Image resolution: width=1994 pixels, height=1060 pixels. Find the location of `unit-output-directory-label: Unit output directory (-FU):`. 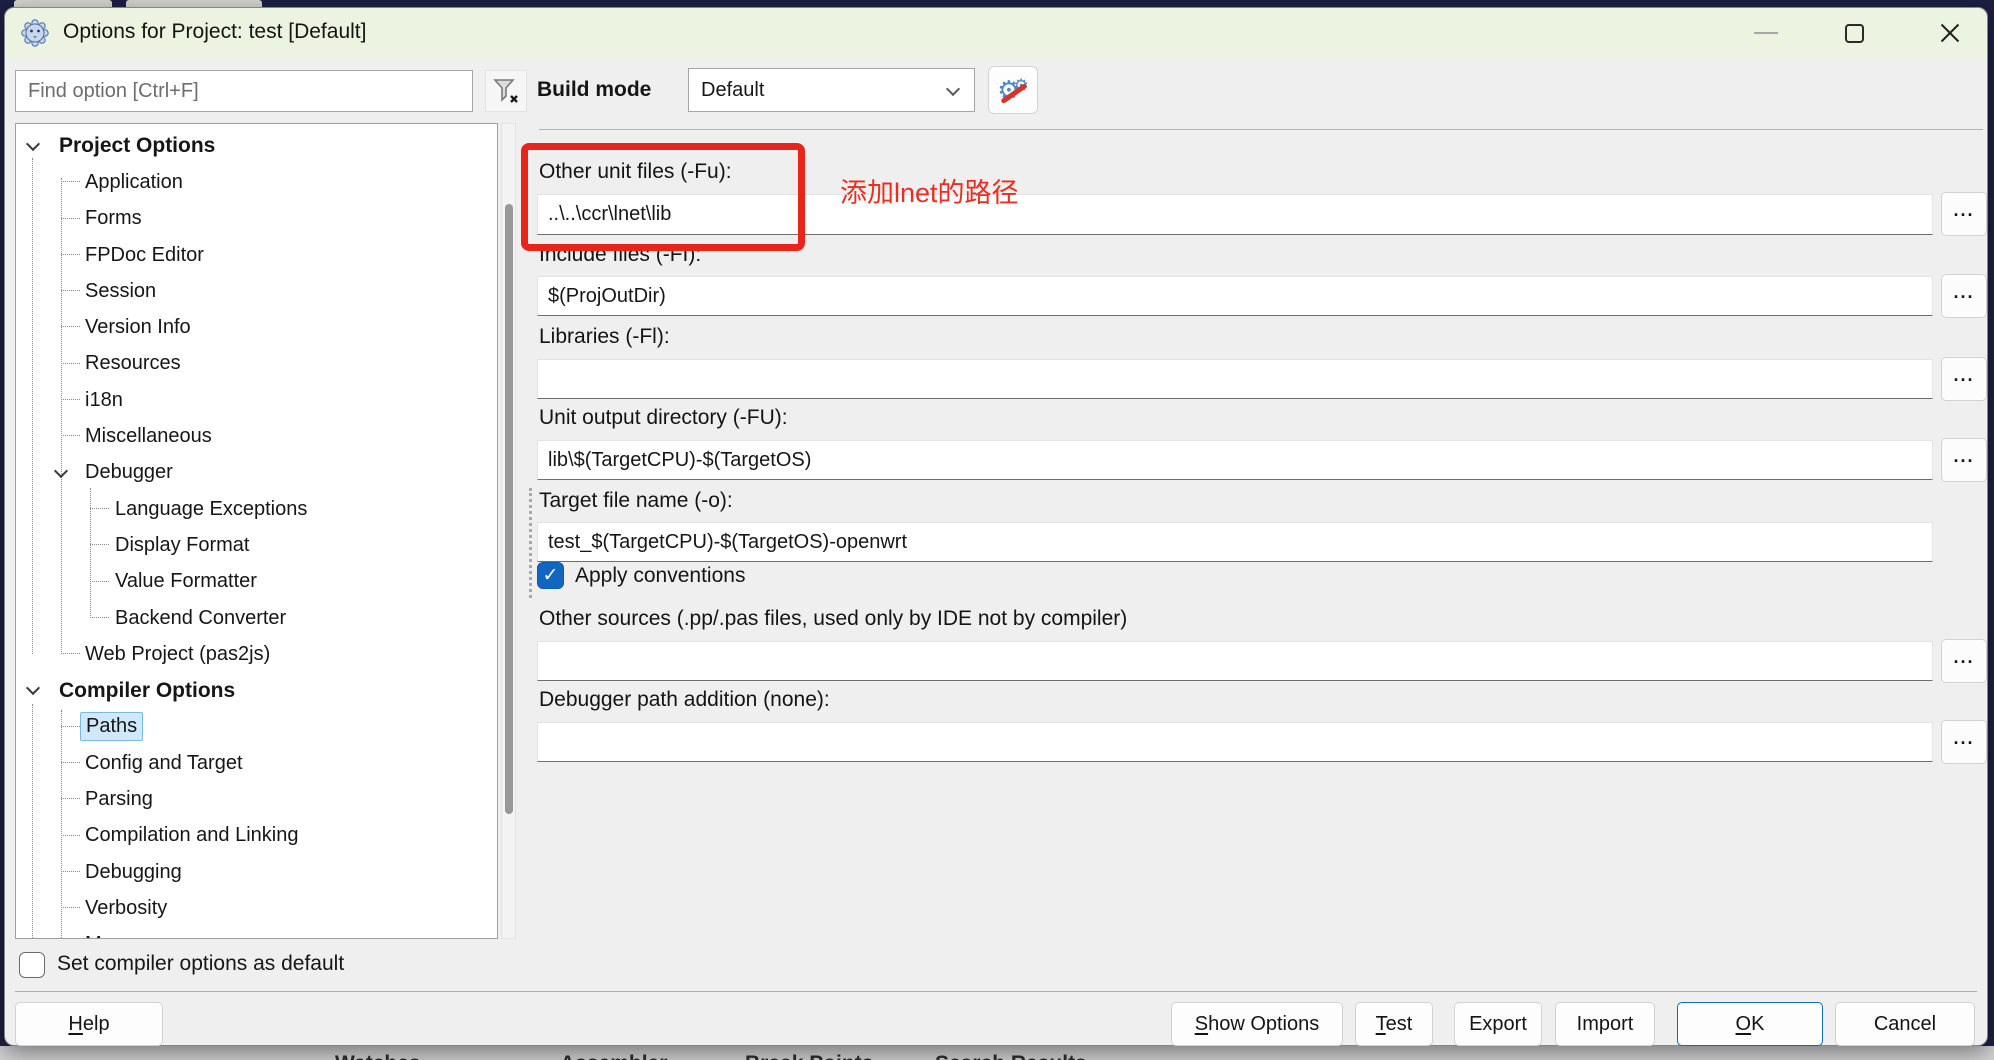

unit-output-directory-label: Unit output directory (-FU): is located at coordinates (663, 417).